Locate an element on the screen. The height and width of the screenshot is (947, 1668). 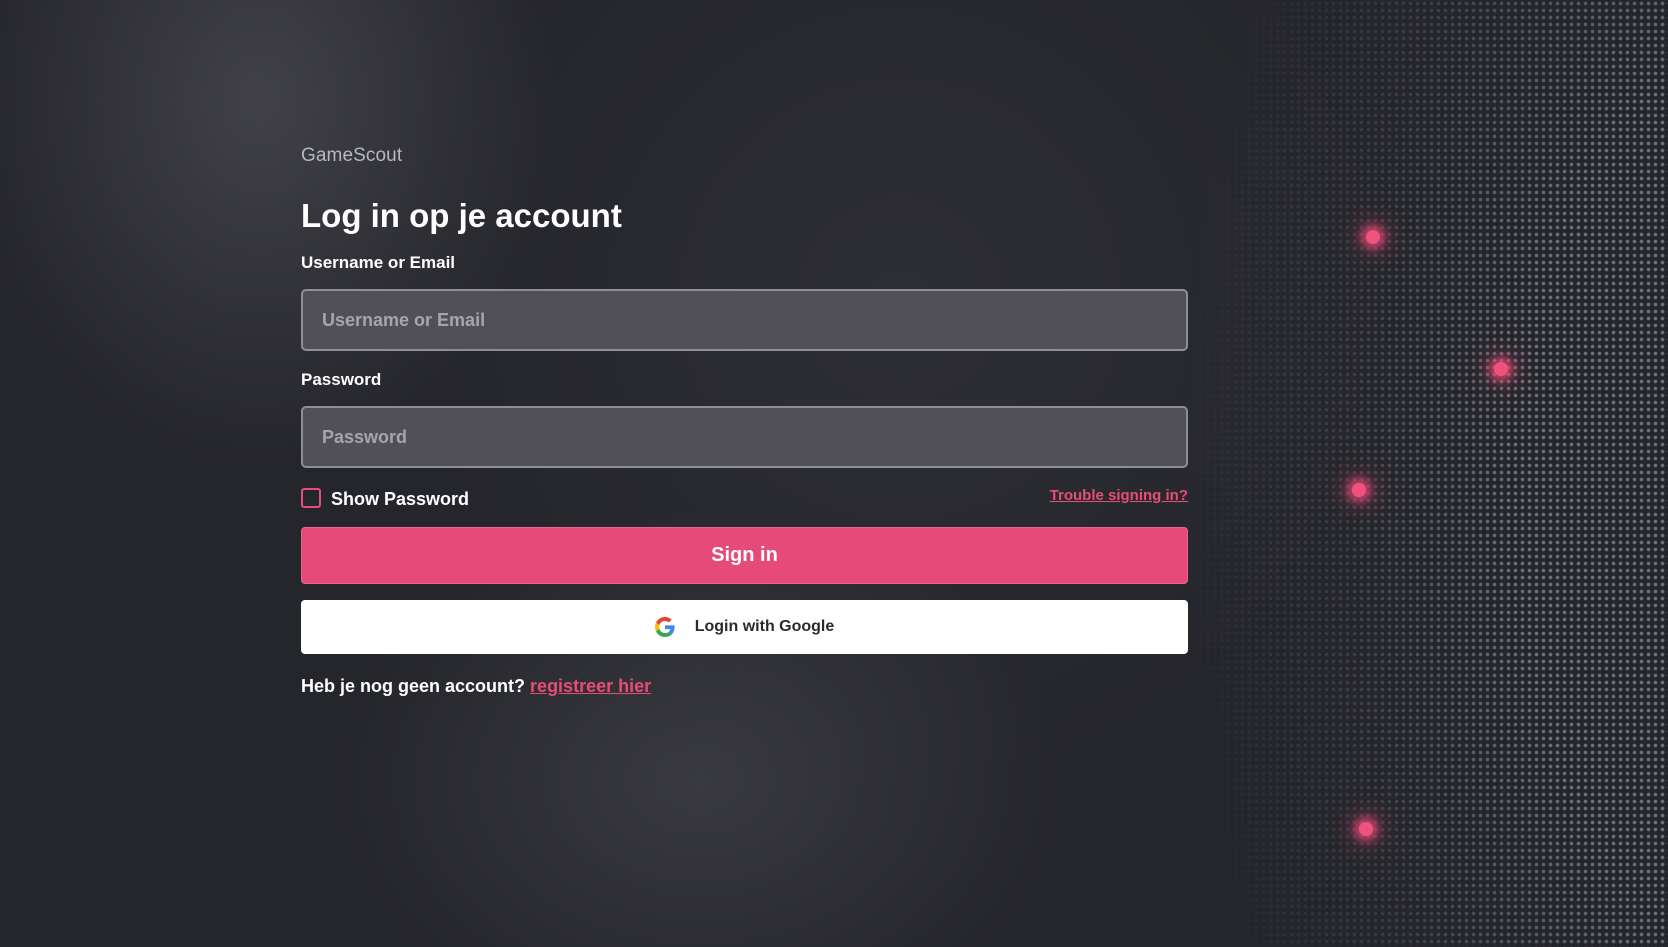
show-password-checkbox is located at coordinates (311, 498).